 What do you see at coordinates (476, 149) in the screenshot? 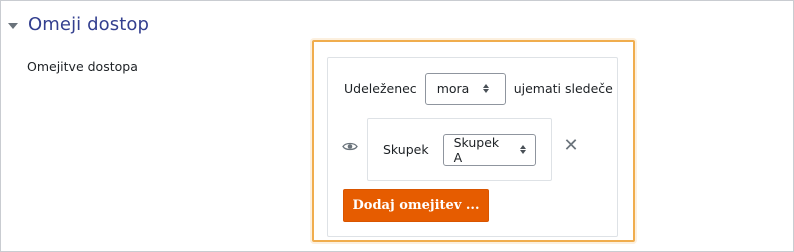
I see `skupek-select-value: Skupek A` at bounding box center [476, 149].